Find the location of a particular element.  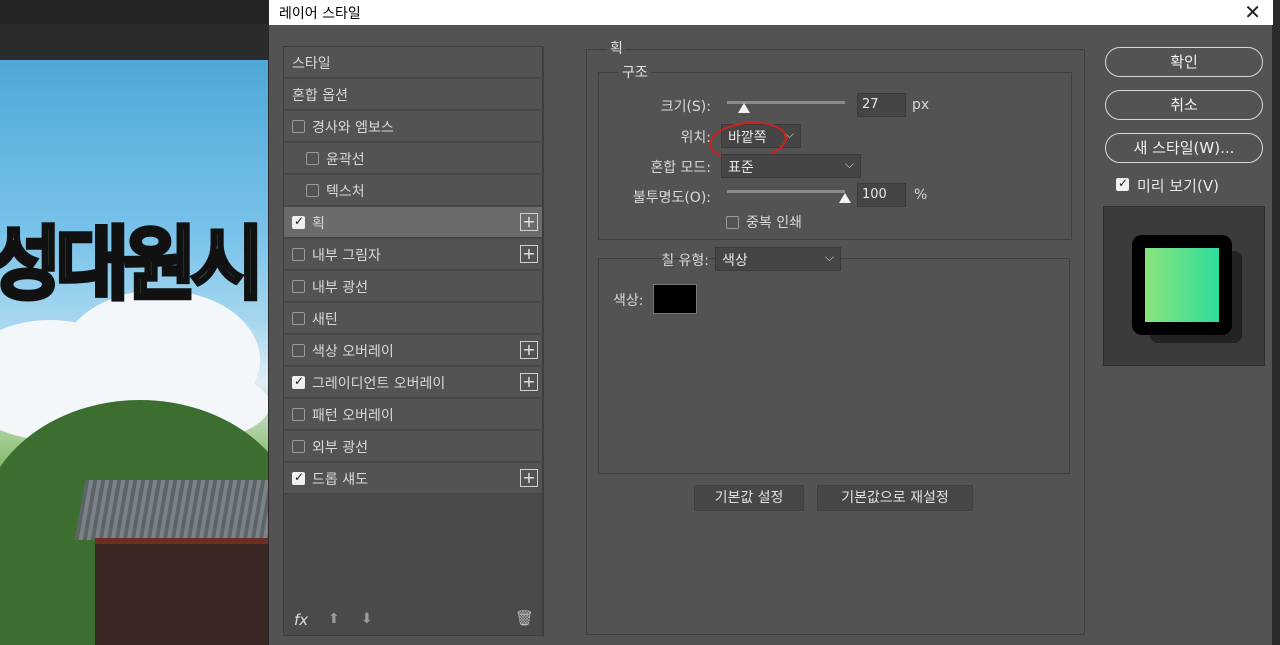

style-item-label: 내부 그림자 is located at coordinates (346, 256).